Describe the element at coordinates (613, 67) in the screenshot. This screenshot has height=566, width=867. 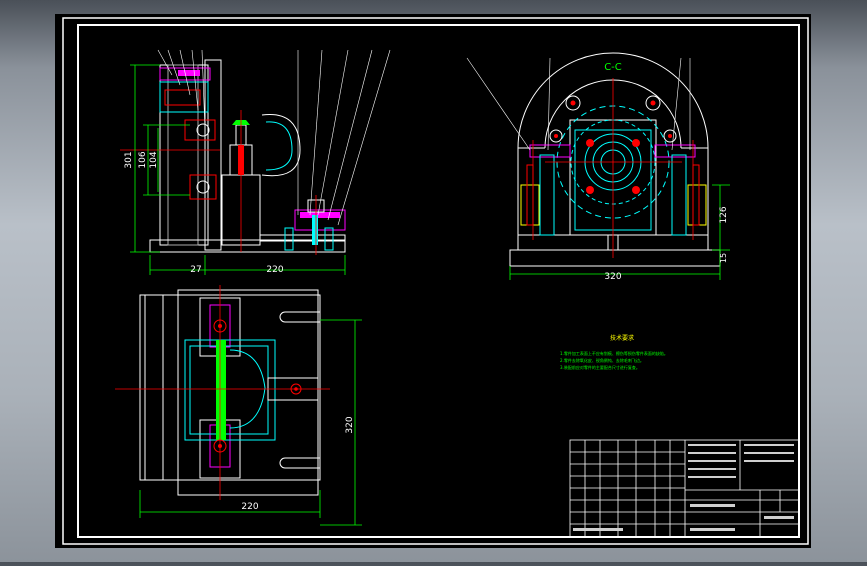
I see `section-label: C-C` at that location.